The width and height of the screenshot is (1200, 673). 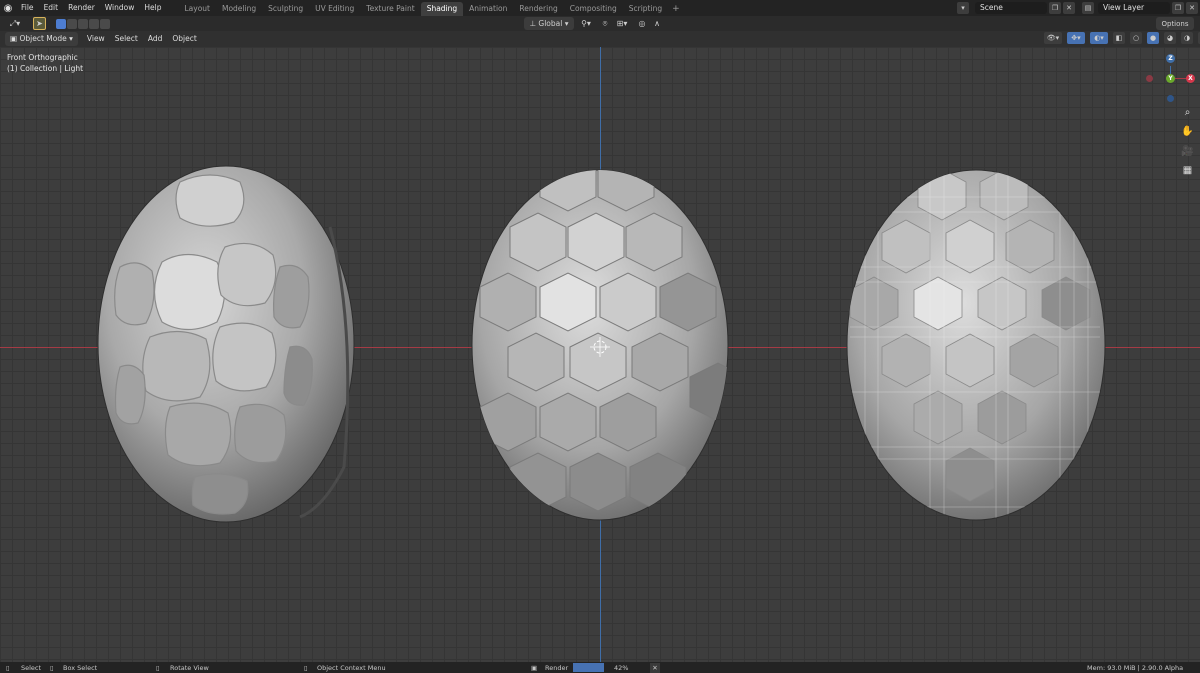 What do you see at coordinates (655, 668) in the screenshot?
I see `cancel-render-icon: ✕` at bounding box center [655, 668].